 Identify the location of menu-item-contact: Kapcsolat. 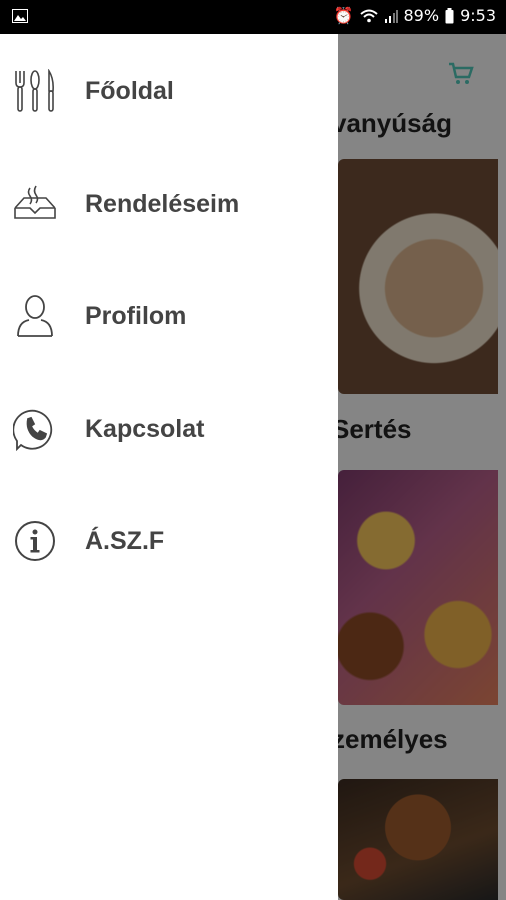
(169, 429).